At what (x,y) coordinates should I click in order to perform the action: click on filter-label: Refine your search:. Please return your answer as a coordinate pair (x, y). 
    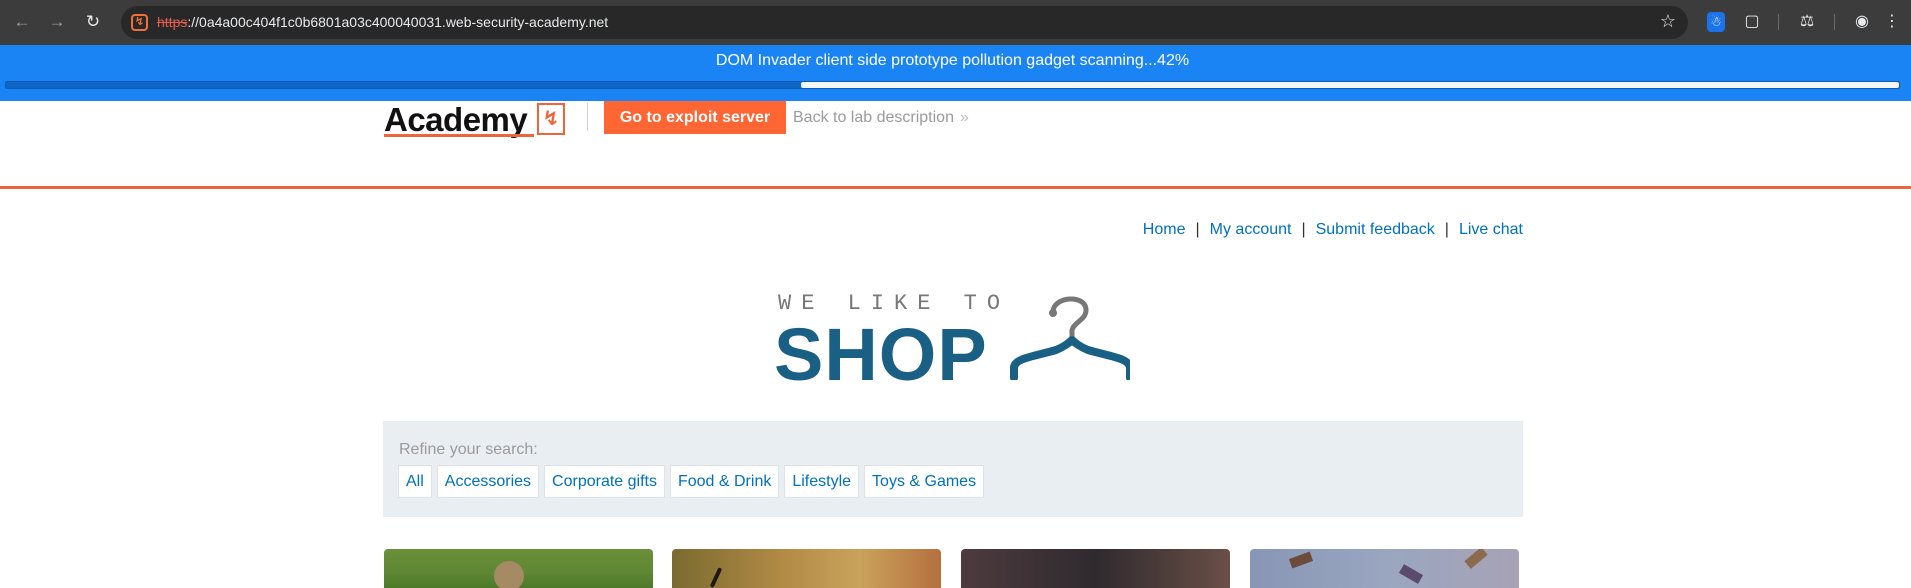
    Looking at the image, I should click on (468, 449).